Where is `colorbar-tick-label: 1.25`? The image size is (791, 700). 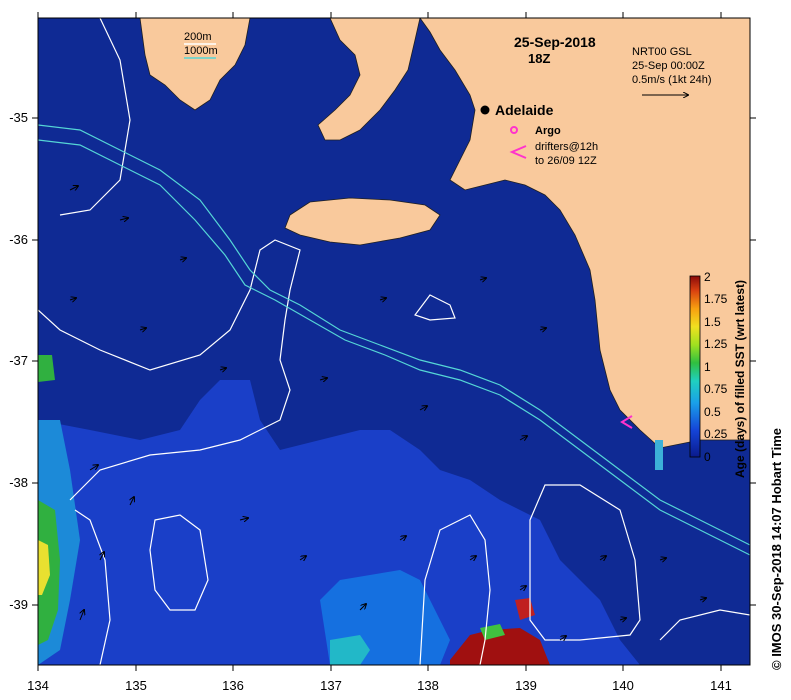
colorbar-tick-label: 1.25 is located at coordinates (716, 344).